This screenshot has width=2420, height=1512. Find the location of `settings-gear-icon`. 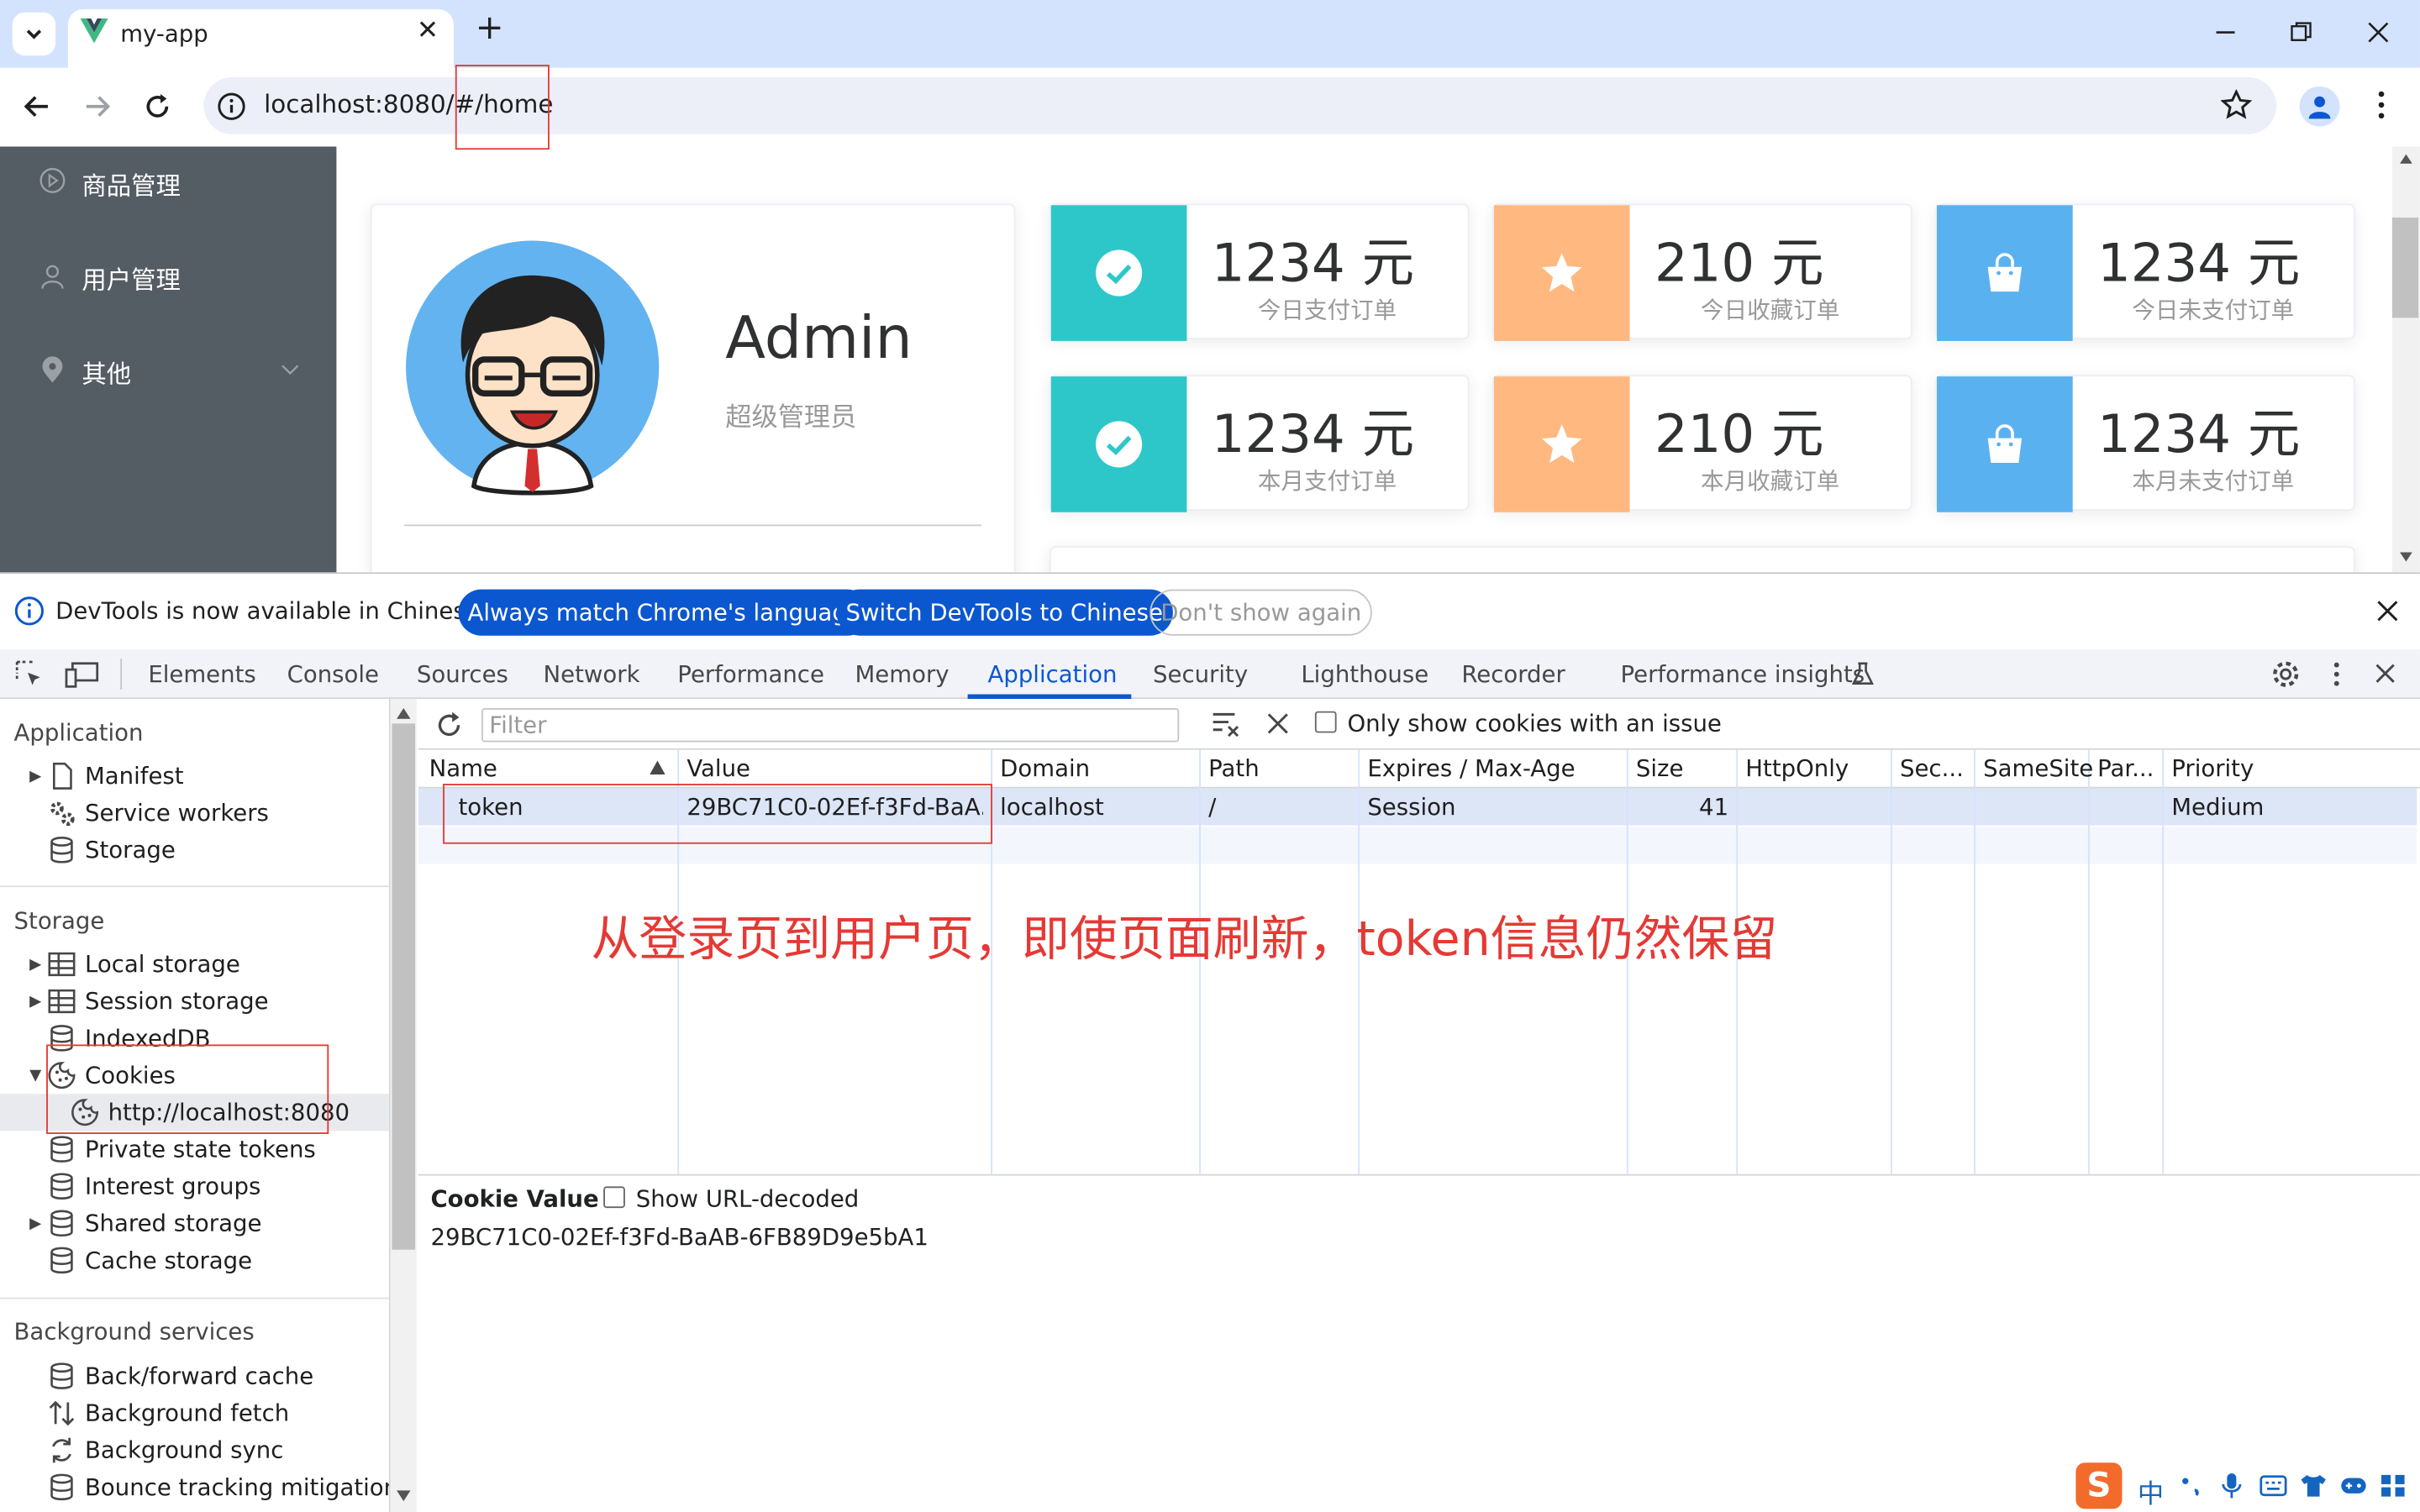

settings-gear-icon is located at coordinates (2286, 674).